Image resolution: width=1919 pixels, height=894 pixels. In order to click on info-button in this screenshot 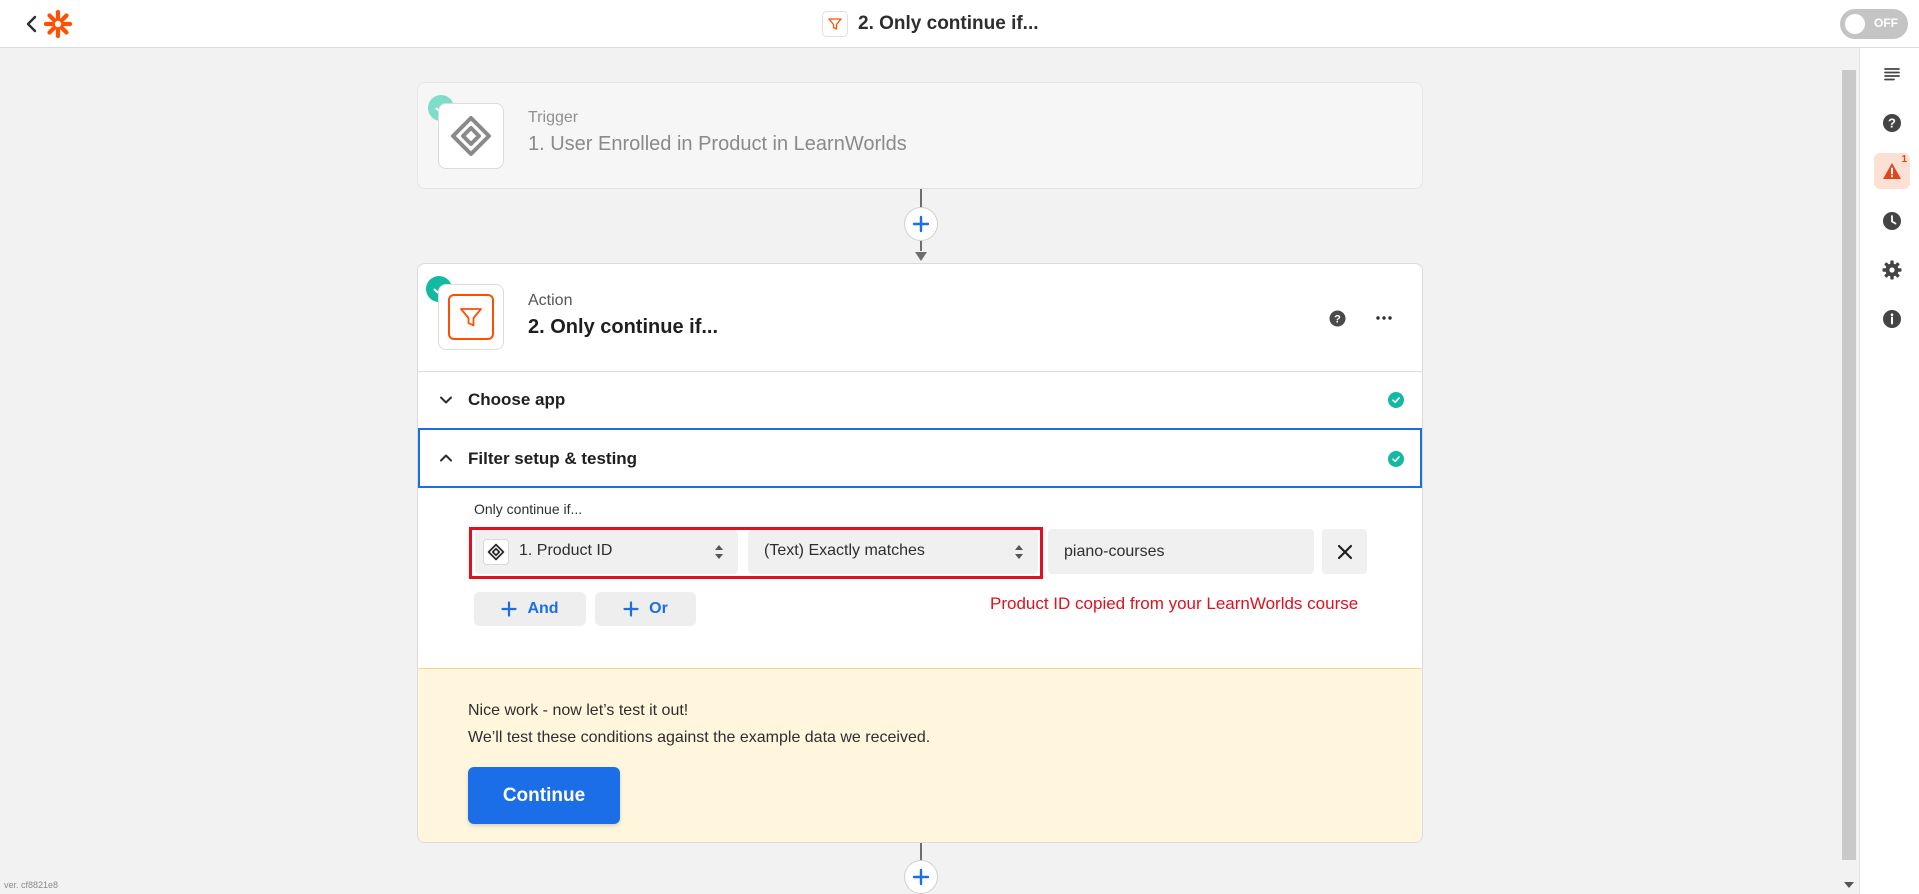, I will do `click(1892, 319)`.